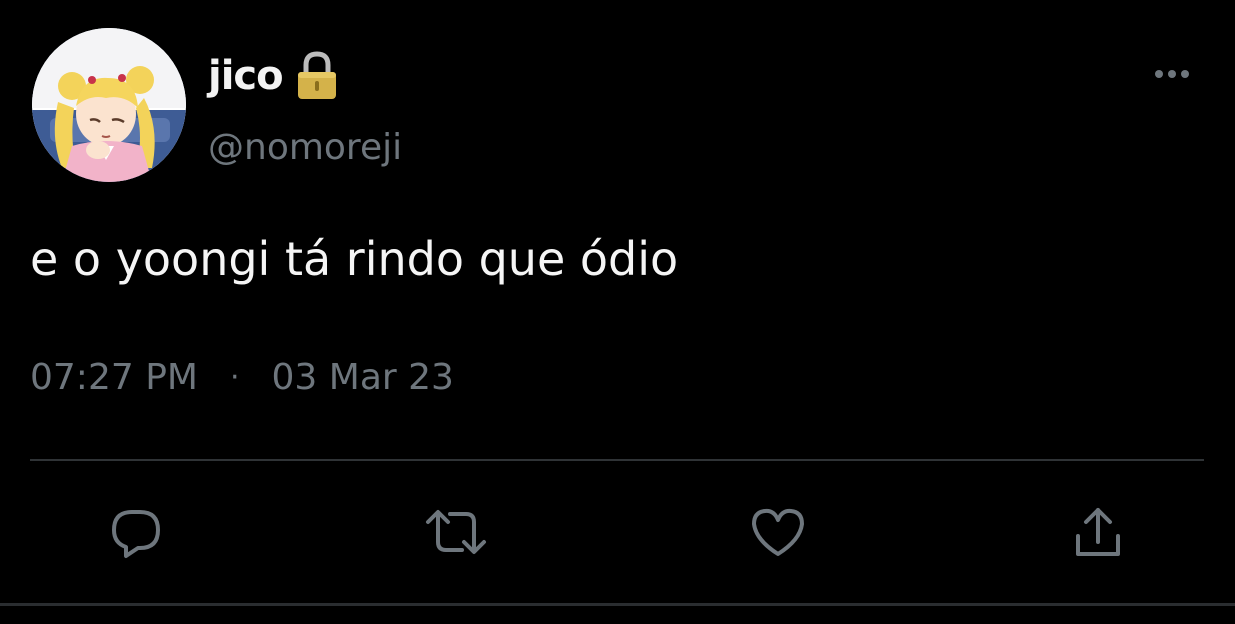 The image size is (1235, 624). Describe the element at coordinates (363, 378) in the screenshot. I see `tweet-date: 03 Mar 23` at that location.